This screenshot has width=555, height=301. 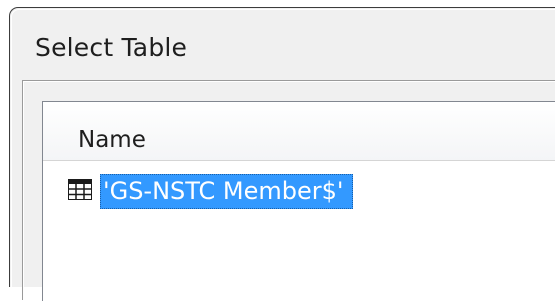 I want to click on column-header-name: Name, so click(x=112, y=140).